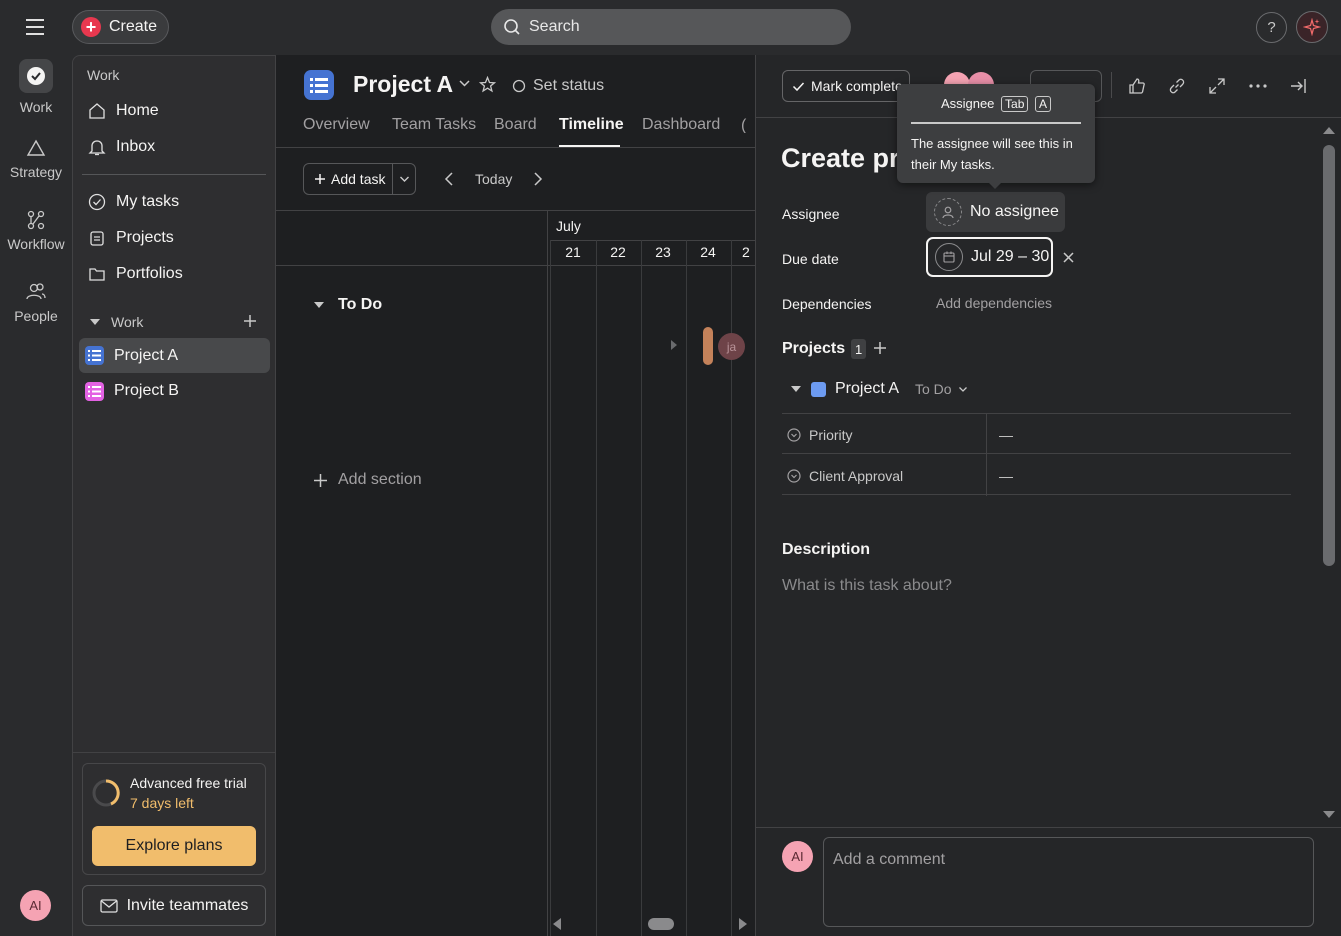 This screenshot has width=1341, height=936. Describe the element at coordinates (1217, 86) in the screenshot. I see `expand-icon` at that location.